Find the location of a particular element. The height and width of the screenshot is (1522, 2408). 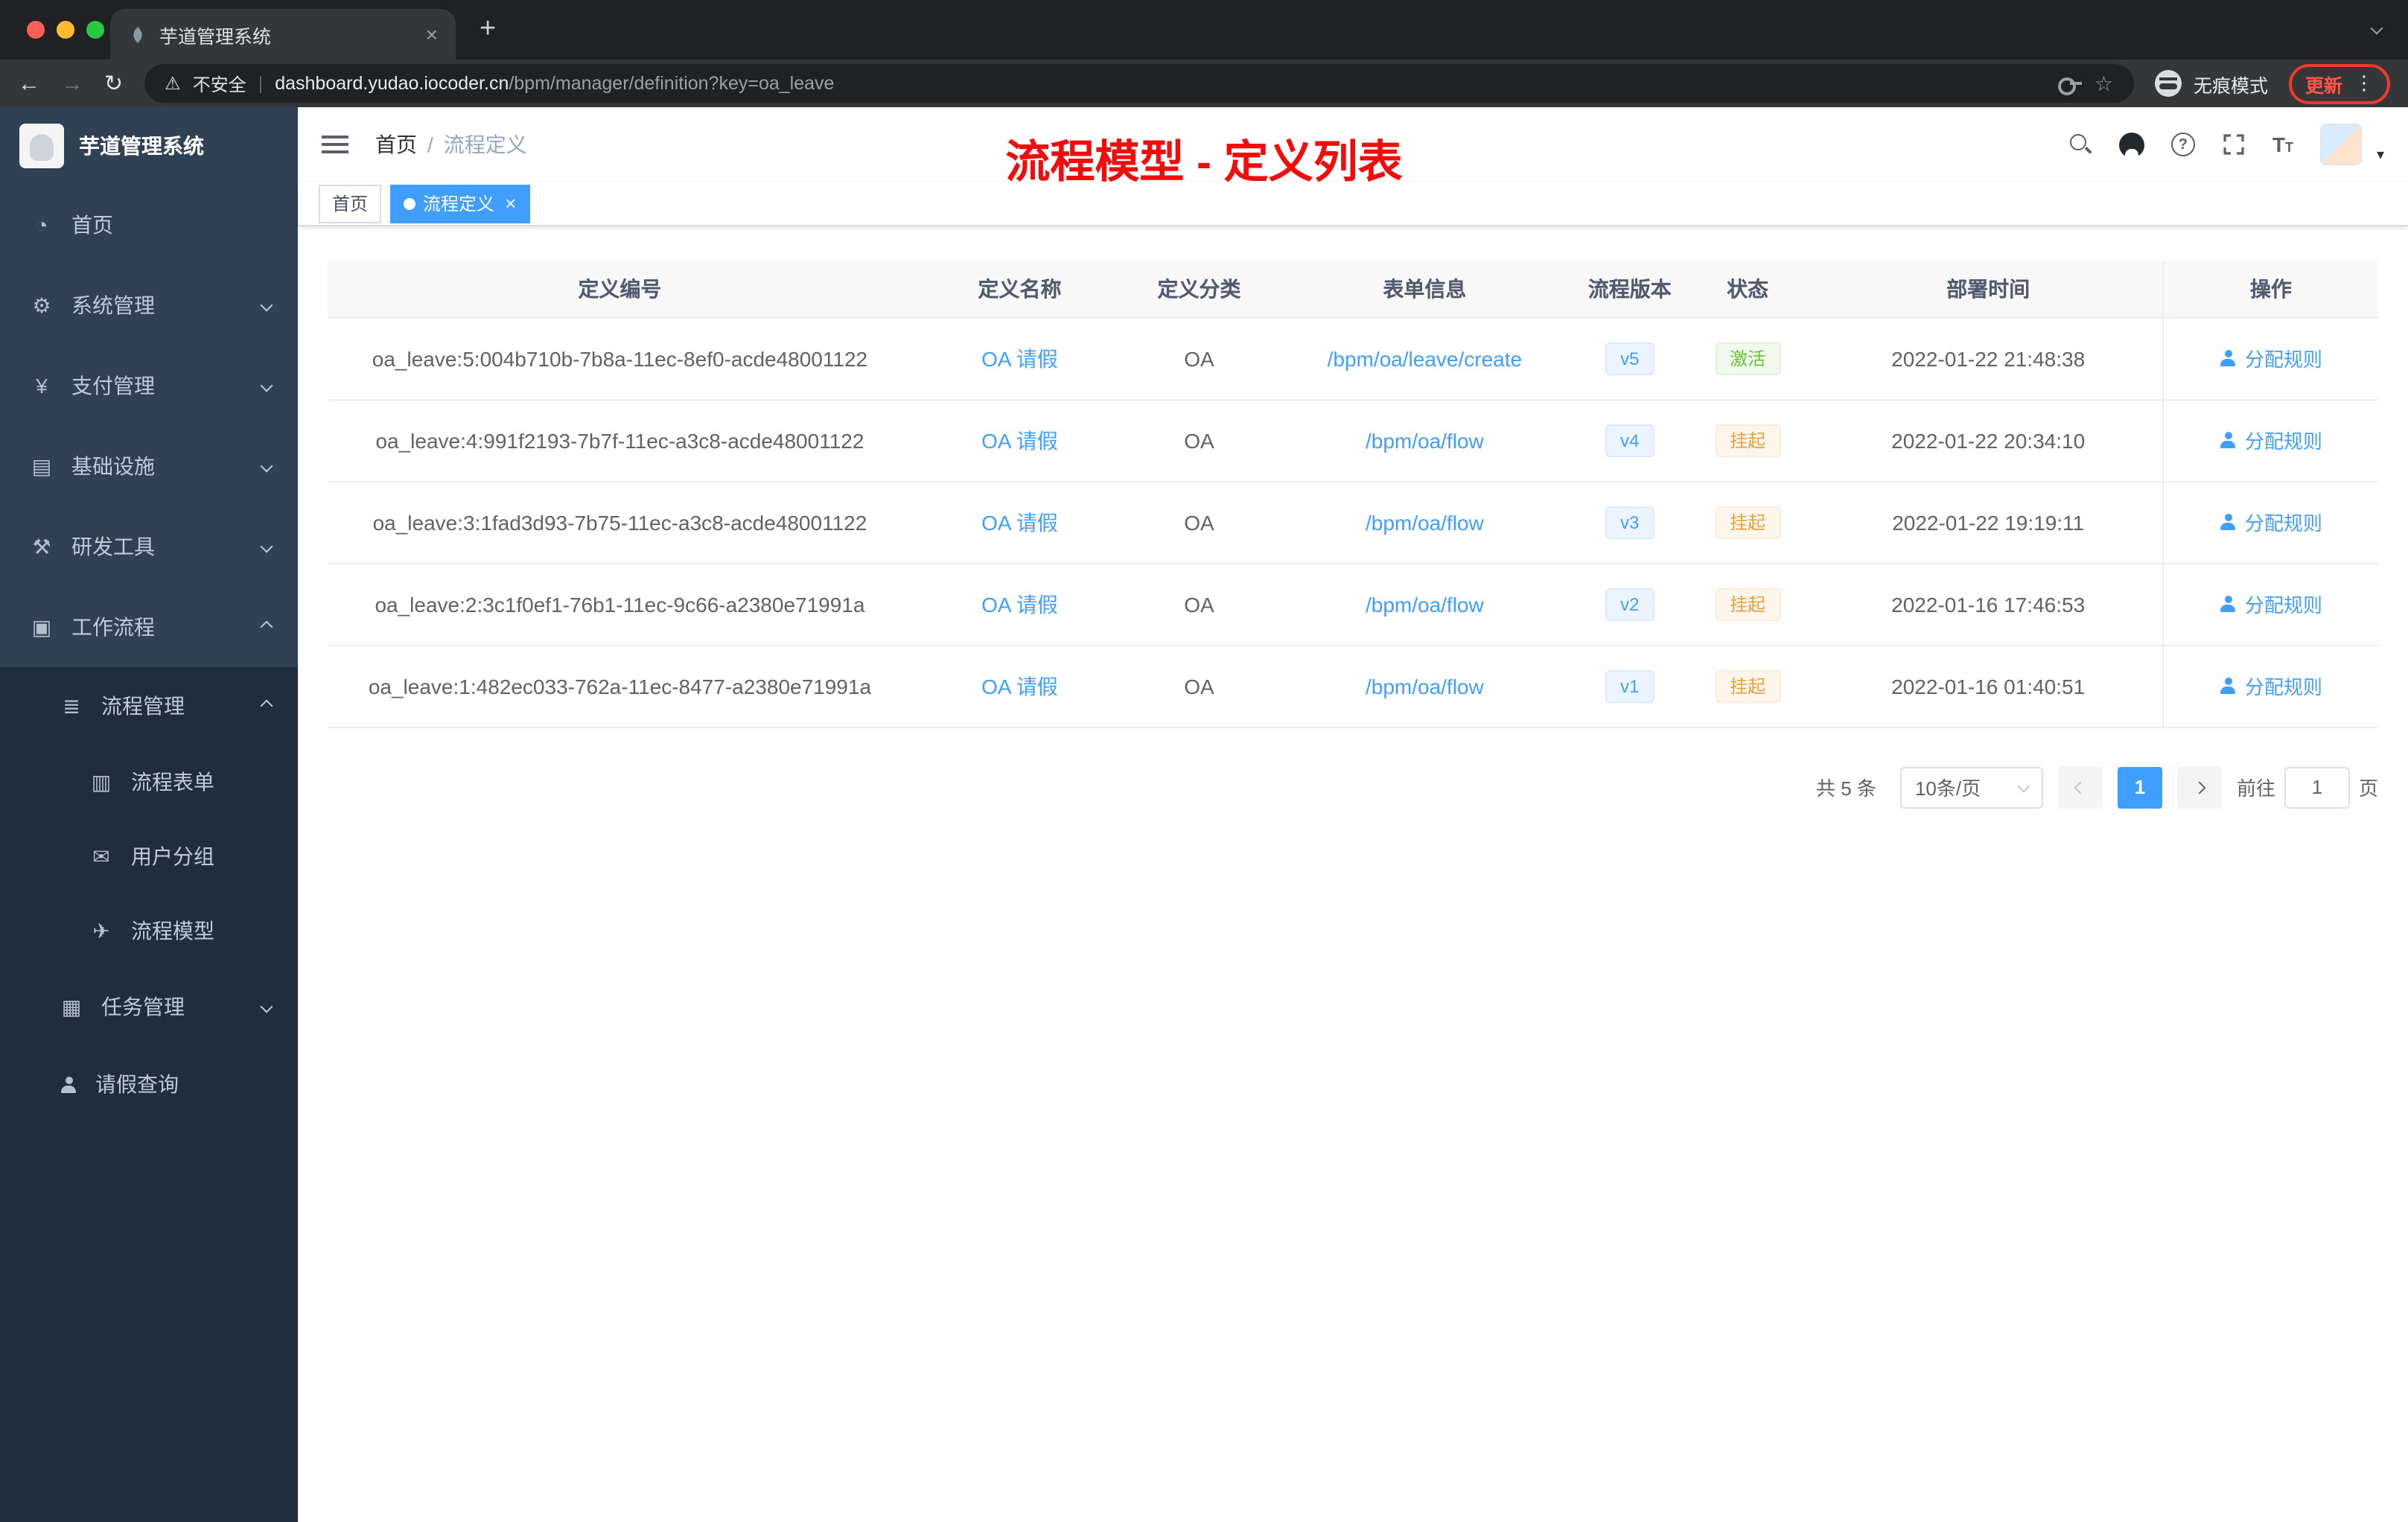

sidebar-item-label: 首页 is located at coordinates (92, 225).